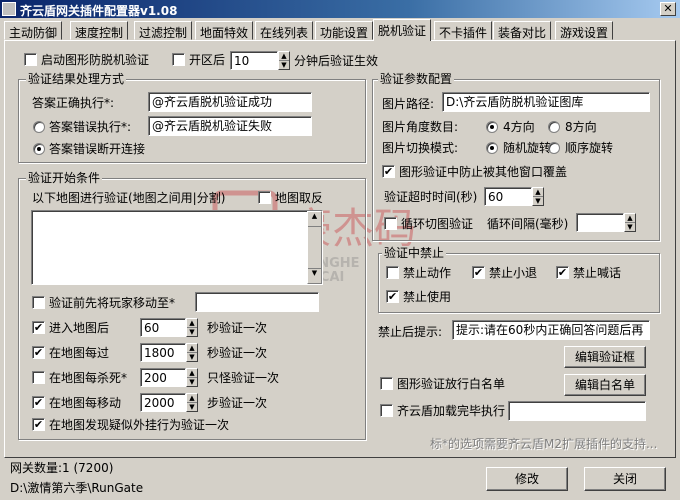 Image resolution: width=680 pixels, height=500 pixels. Describe the element at coordinates (62, 468) in the screenshot. I see `gateway-count: 网关数量:1 (7200)` at that location.